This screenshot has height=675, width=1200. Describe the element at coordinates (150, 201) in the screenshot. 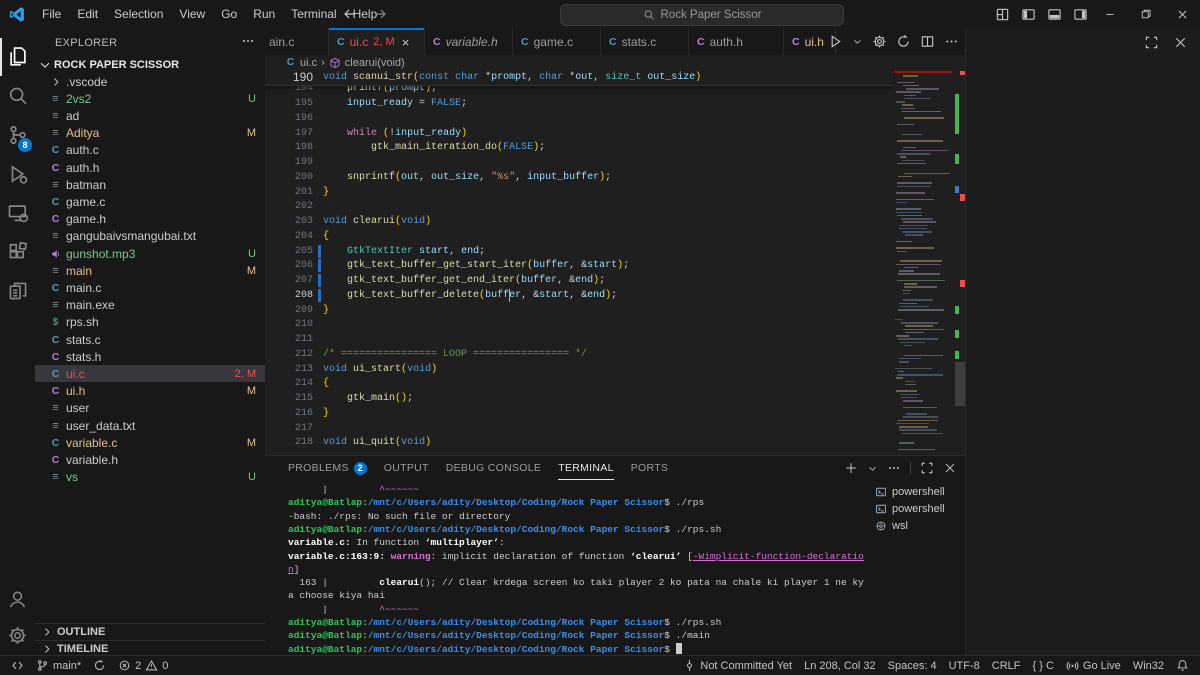

I see `file-game.c: Cgame.c` at that location.